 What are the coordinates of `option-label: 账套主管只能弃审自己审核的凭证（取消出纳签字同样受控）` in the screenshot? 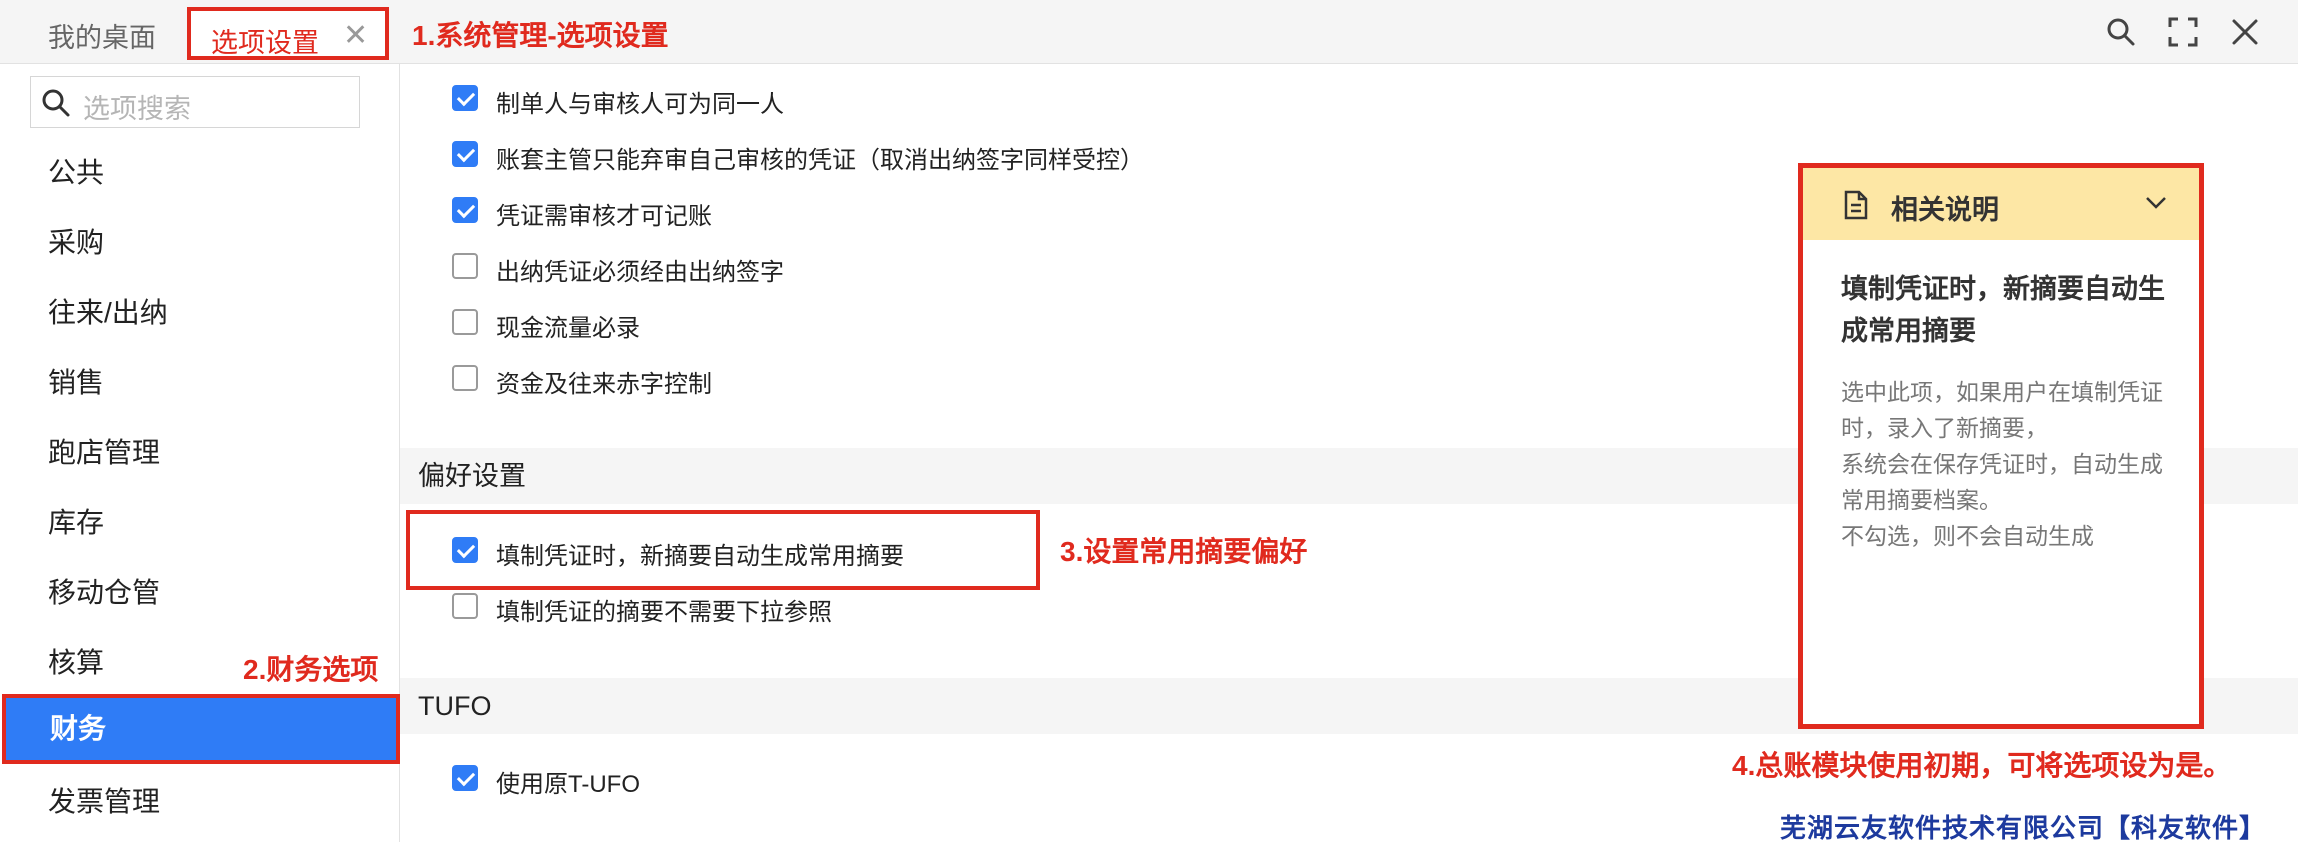 It's located at (820, 160).